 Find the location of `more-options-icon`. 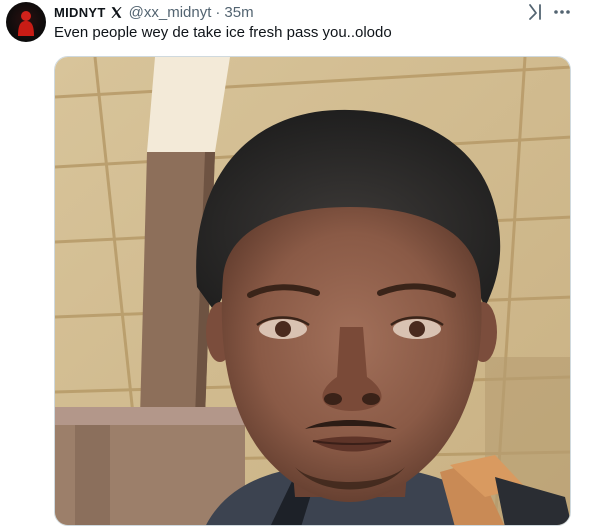

more-options-icon is located at coordinates (562, 12).